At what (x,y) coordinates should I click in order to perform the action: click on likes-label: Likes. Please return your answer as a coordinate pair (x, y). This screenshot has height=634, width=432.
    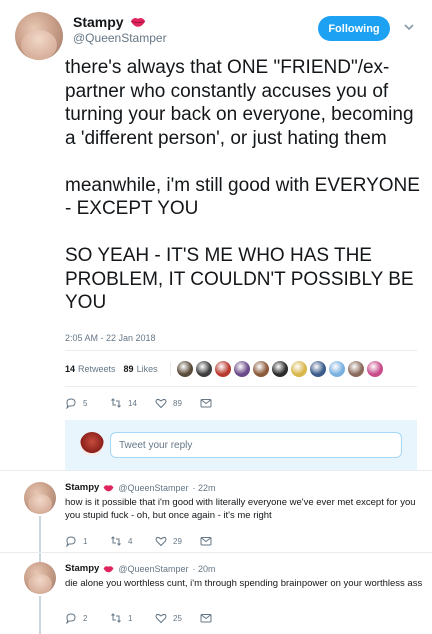
    Looking at the image, I should click on (147, 369).